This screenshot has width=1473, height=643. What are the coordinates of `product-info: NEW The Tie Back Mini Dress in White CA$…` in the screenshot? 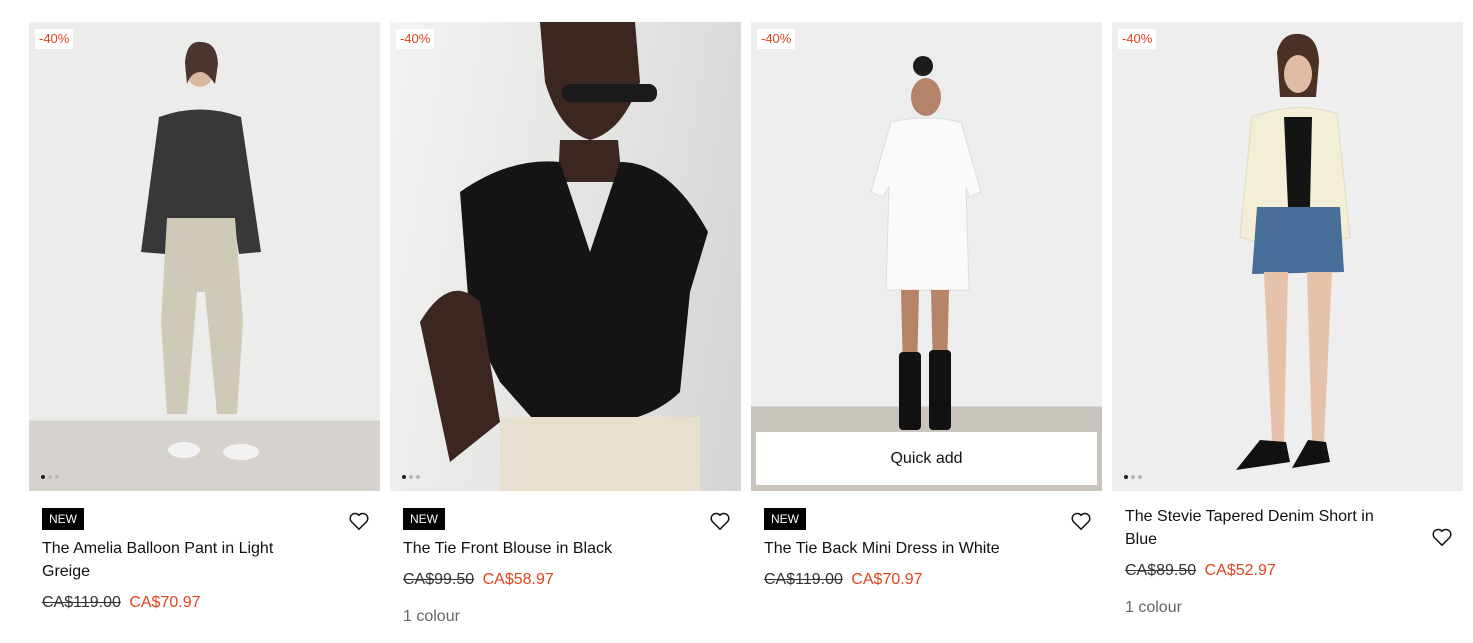 It's located at (926, 540).